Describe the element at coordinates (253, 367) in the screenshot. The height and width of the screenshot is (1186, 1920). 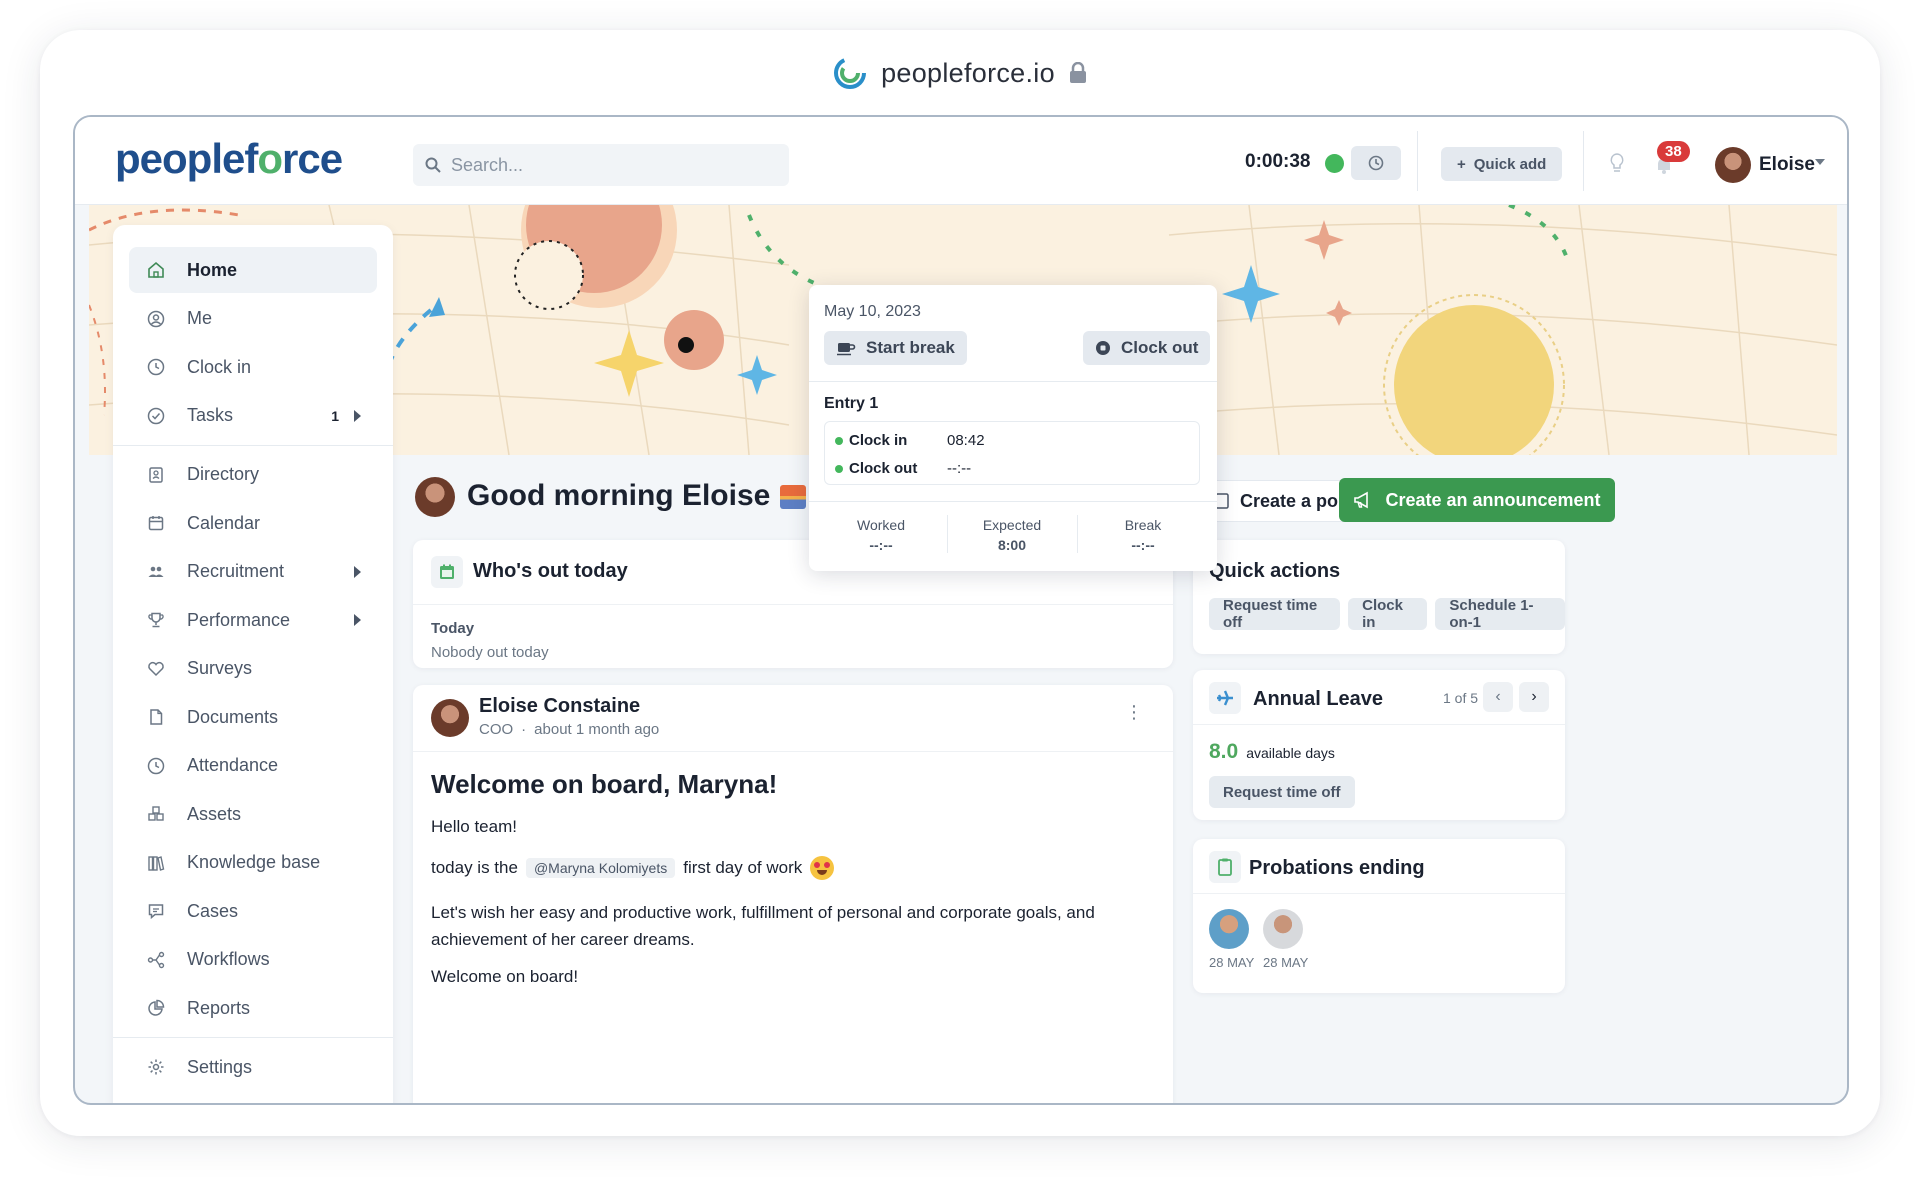
I see `sidebar-item-clock-in: Clock in` at that location.